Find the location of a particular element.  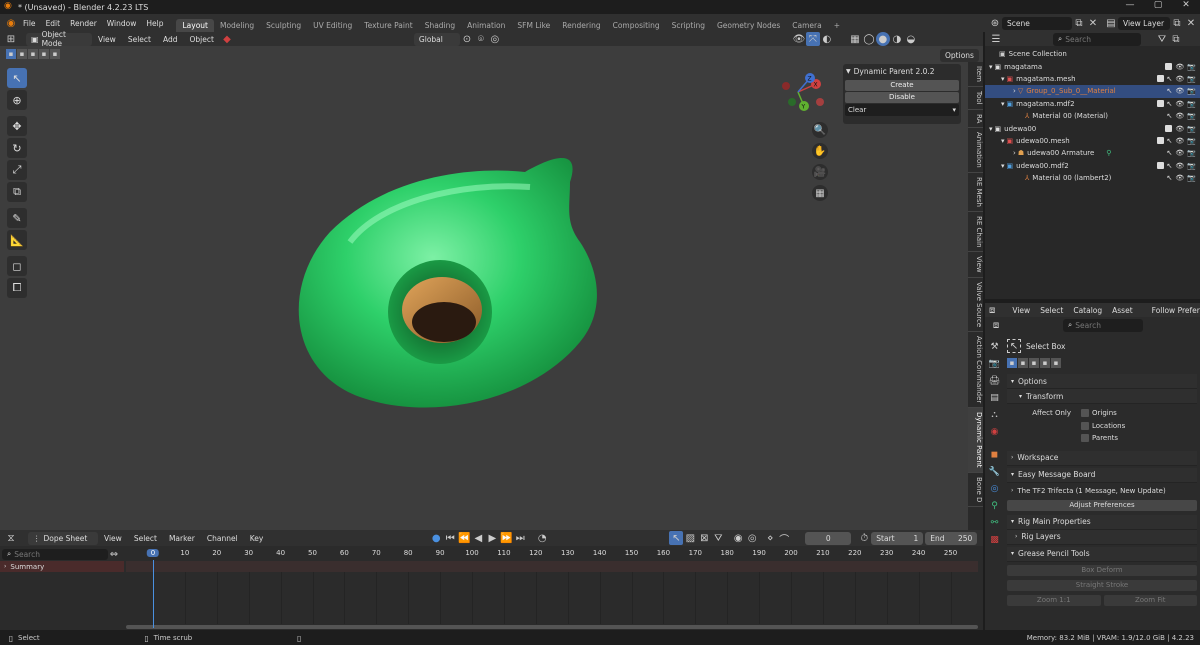

origins-checkbox is located at coordinates (1085, 413).